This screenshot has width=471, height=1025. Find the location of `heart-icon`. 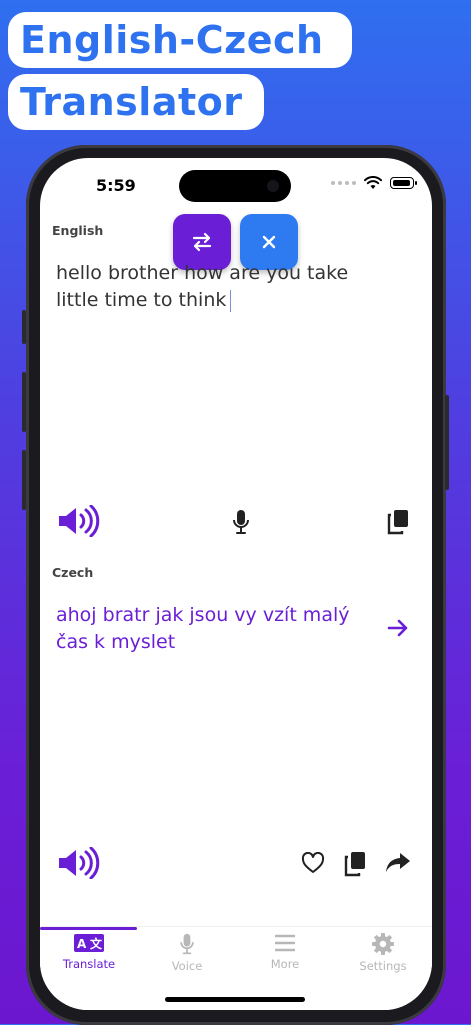

heart-icon is located at coordinates (313, 862).